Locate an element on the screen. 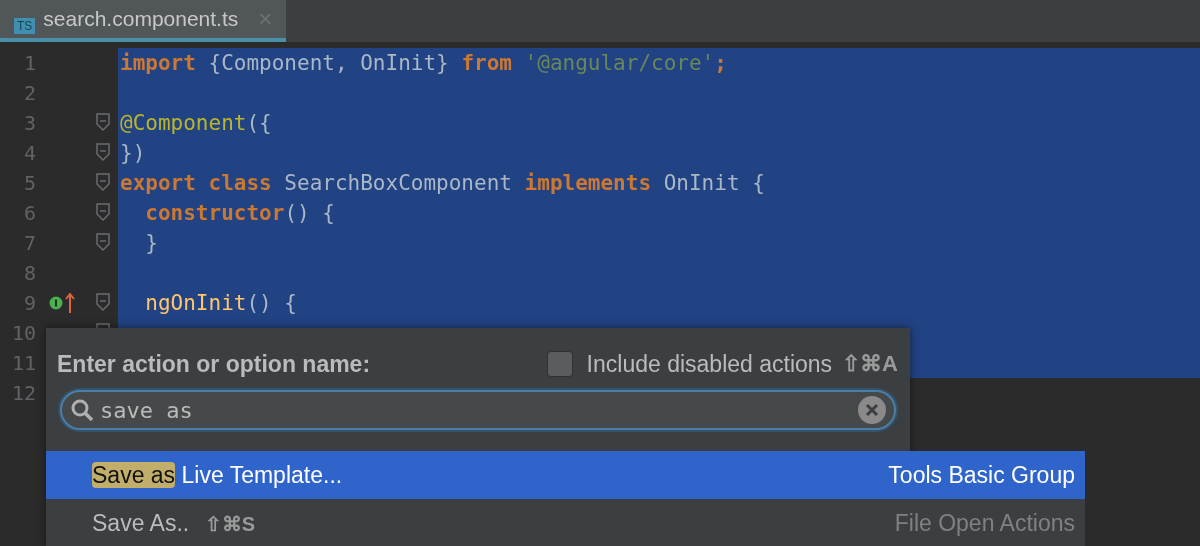  shortcut-label: ⇧⌘A is located at coordinates (870, 364).